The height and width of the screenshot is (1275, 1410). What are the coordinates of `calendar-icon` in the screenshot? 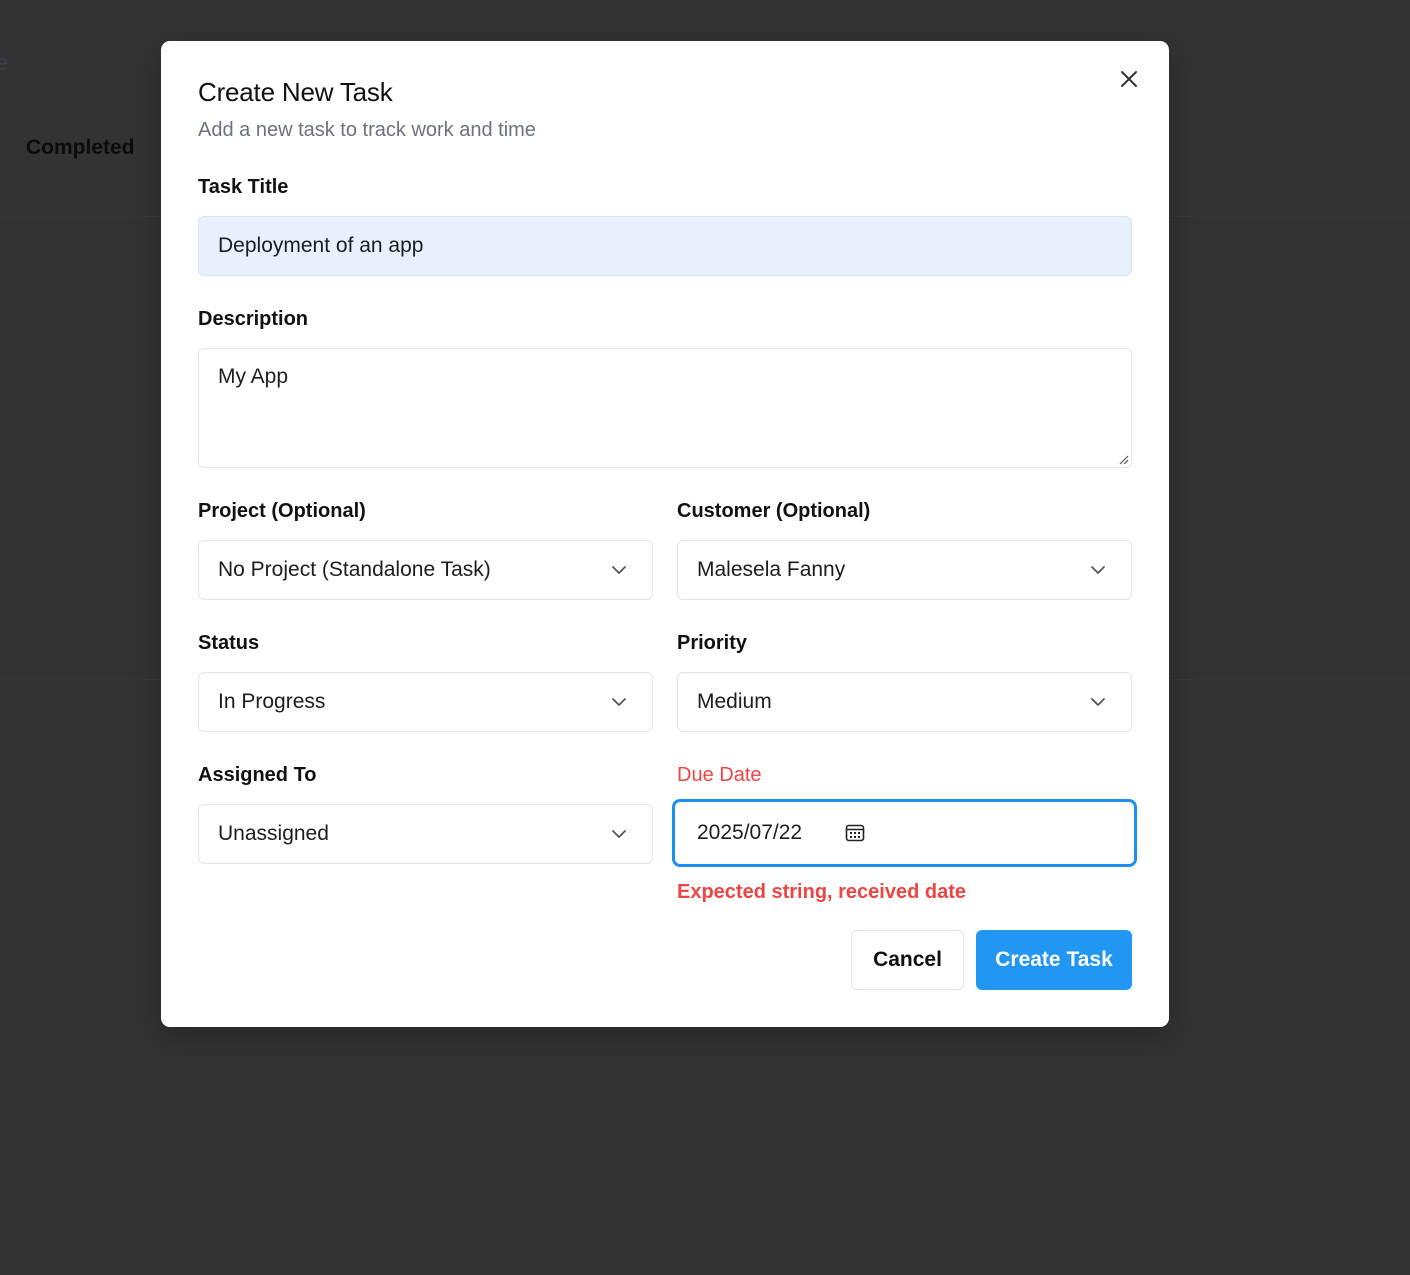 It's located at (855, 833).